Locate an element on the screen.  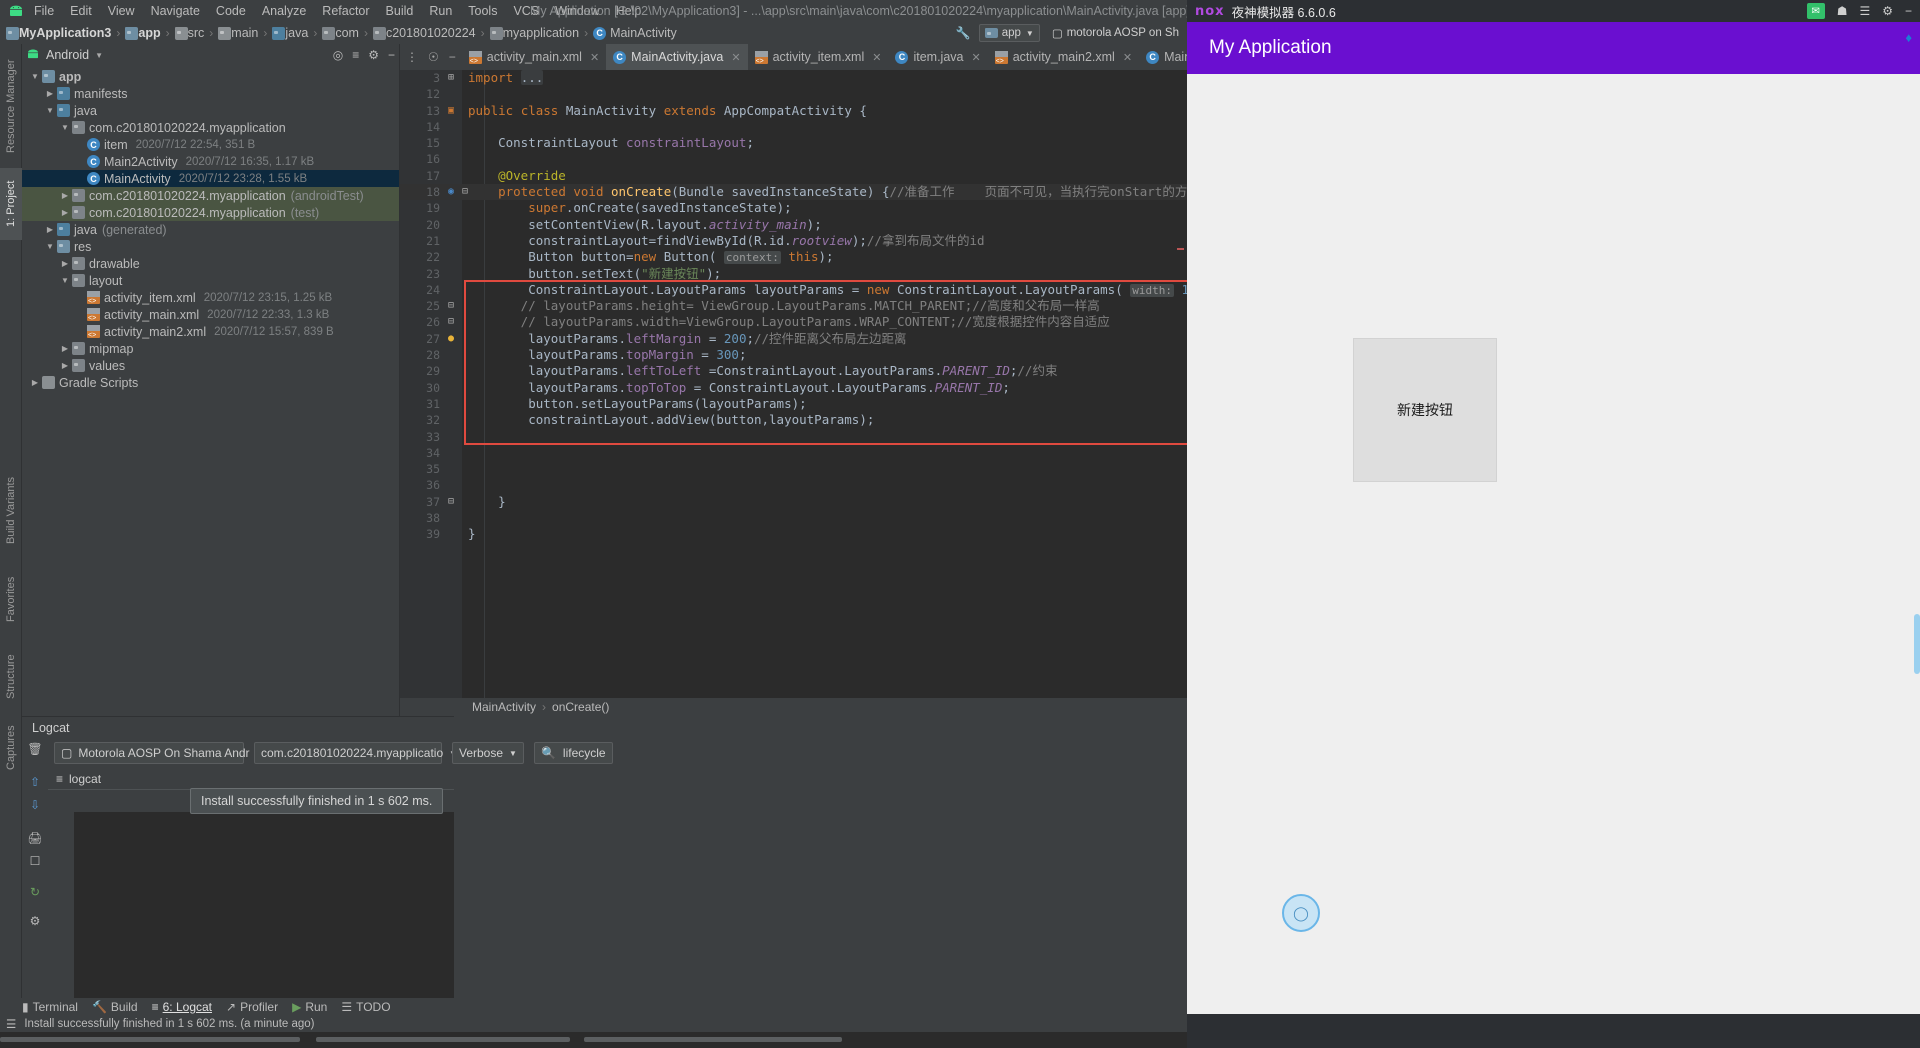
settings-icon: ⚙ is located at coordinates (35, 921).